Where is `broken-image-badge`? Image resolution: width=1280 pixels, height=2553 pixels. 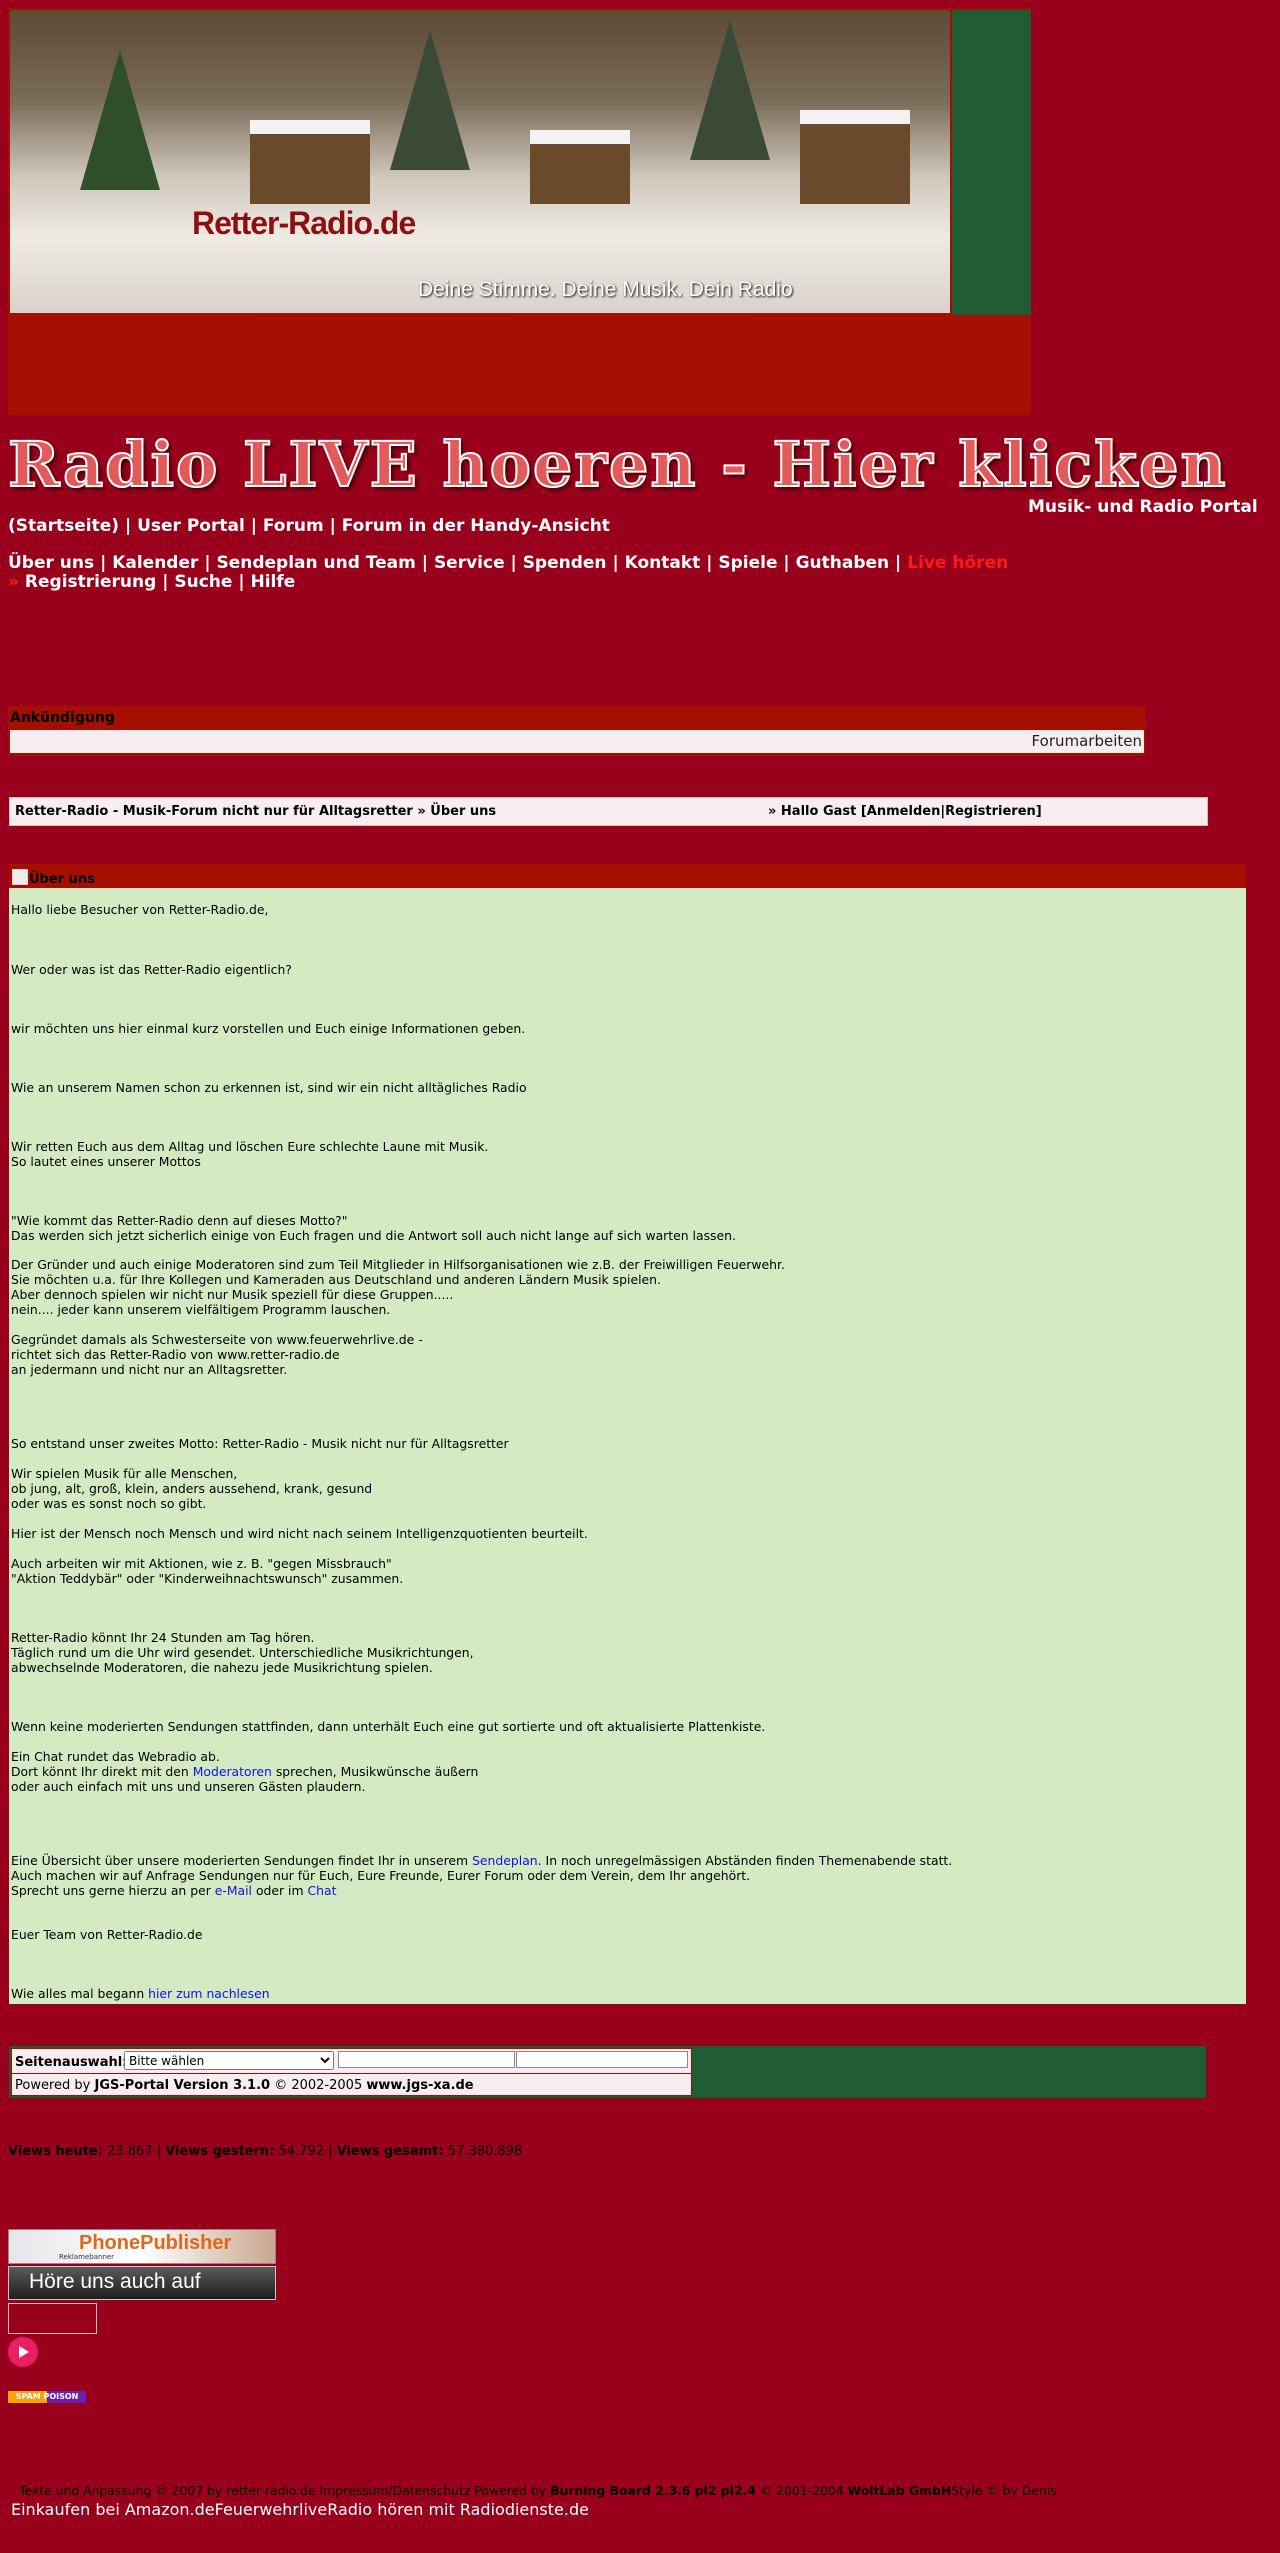 broken-image-badge is located at coordinates (52, 2318).